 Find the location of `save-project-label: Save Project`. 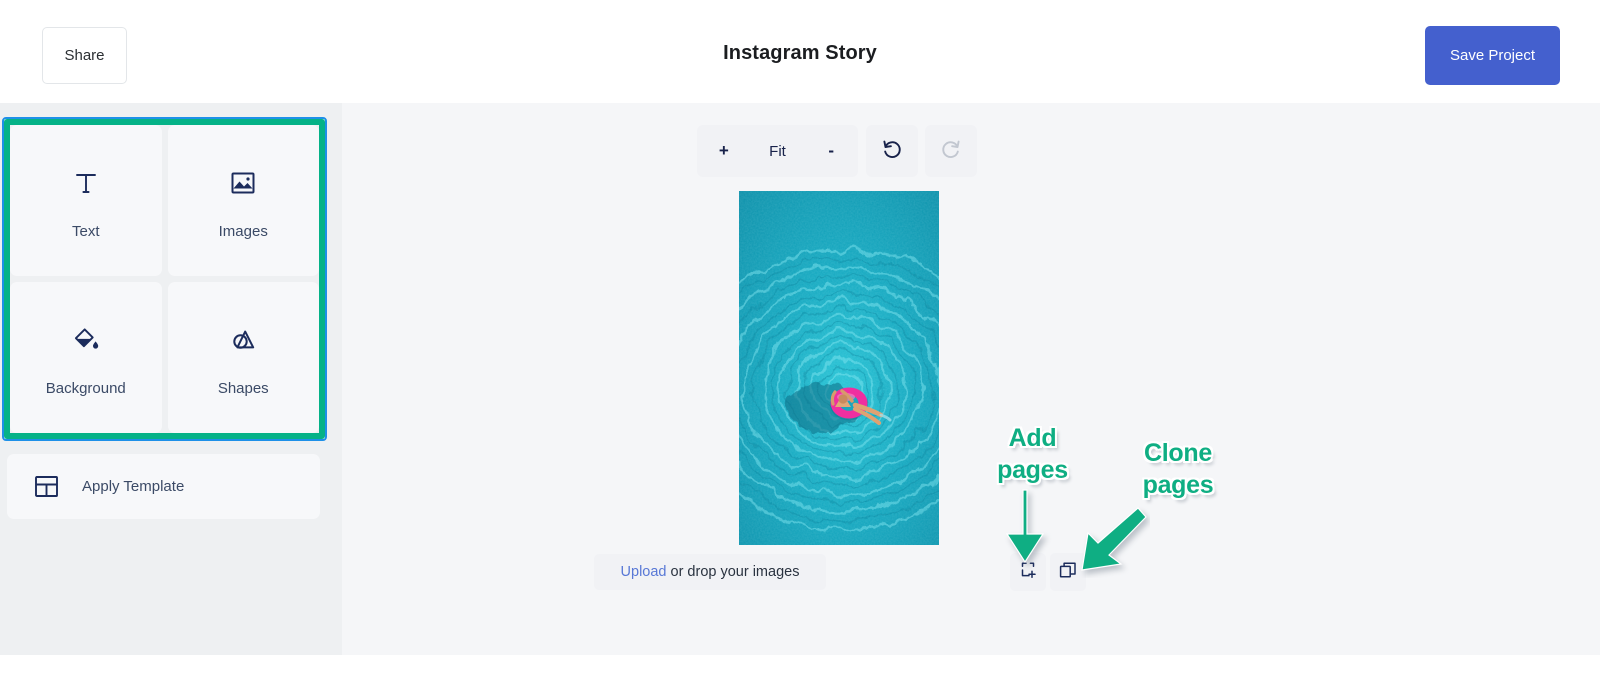

save-project-label: Save Project is located at coordinates (1492, 55).